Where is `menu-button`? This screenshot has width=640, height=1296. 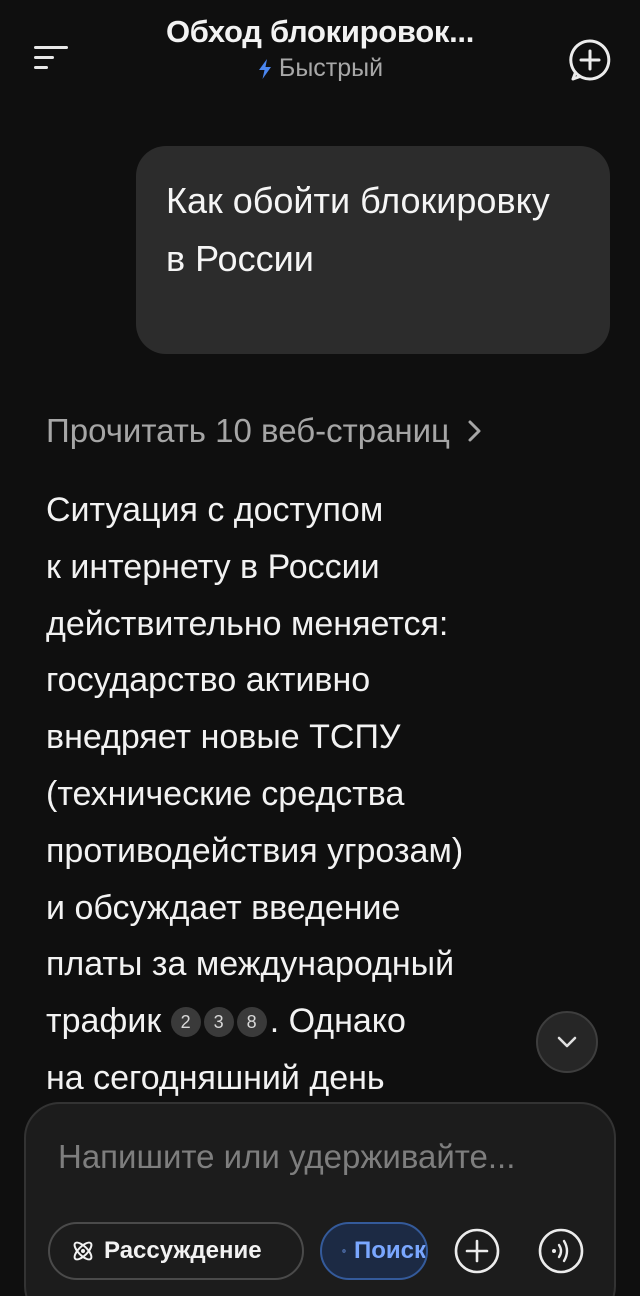
menu-button is located at coordinates (48, 58).